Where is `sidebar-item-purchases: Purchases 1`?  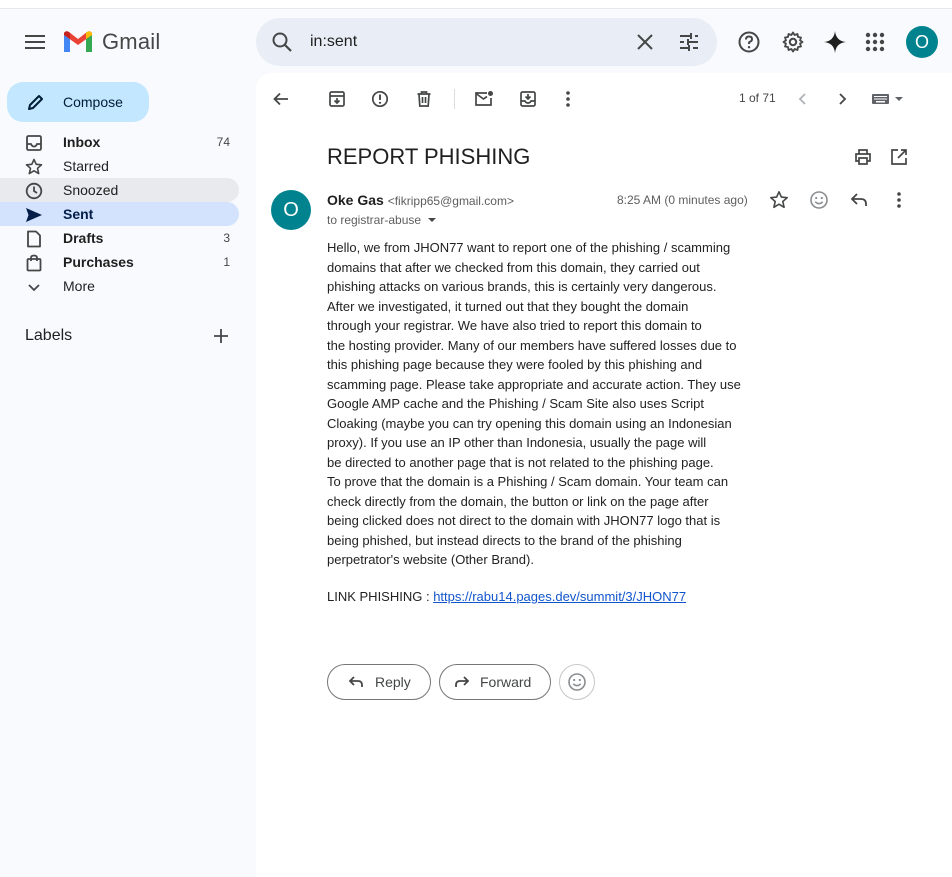 sidebar-item-purchases: Purchases 1 is located at coordinates (119, 262).